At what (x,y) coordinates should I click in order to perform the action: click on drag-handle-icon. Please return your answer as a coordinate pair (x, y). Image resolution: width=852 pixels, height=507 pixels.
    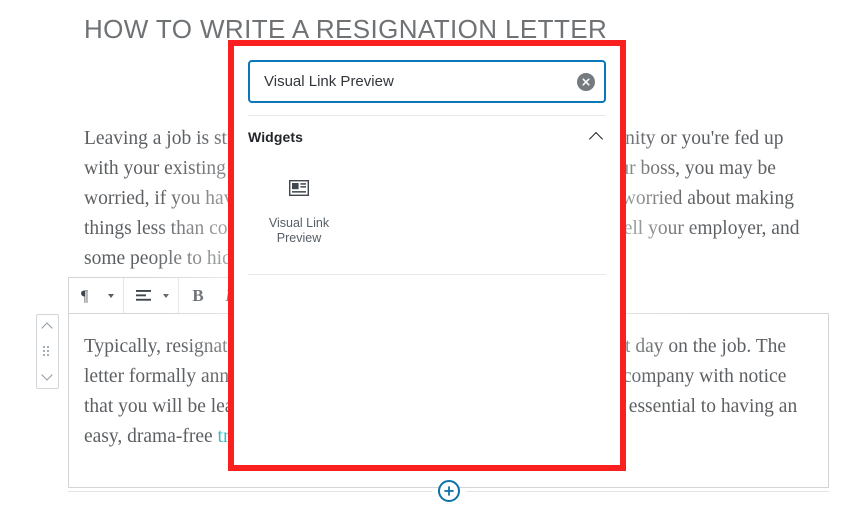
    Looking at the image, I should click on (47, 351).